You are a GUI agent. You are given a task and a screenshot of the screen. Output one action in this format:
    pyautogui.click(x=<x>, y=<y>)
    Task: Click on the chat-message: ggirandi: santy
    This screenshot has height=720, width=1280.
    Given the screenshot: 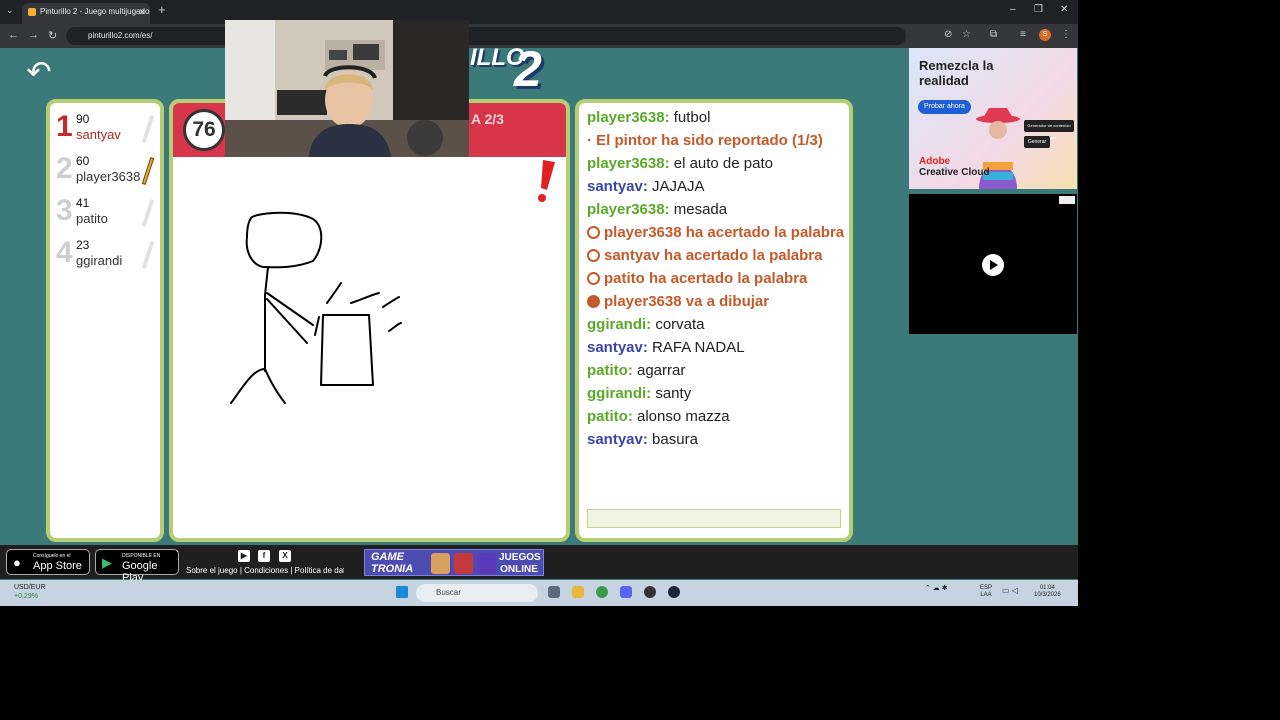 What is the action you would take?
    pyautogui.click(x=716, y=393)
    